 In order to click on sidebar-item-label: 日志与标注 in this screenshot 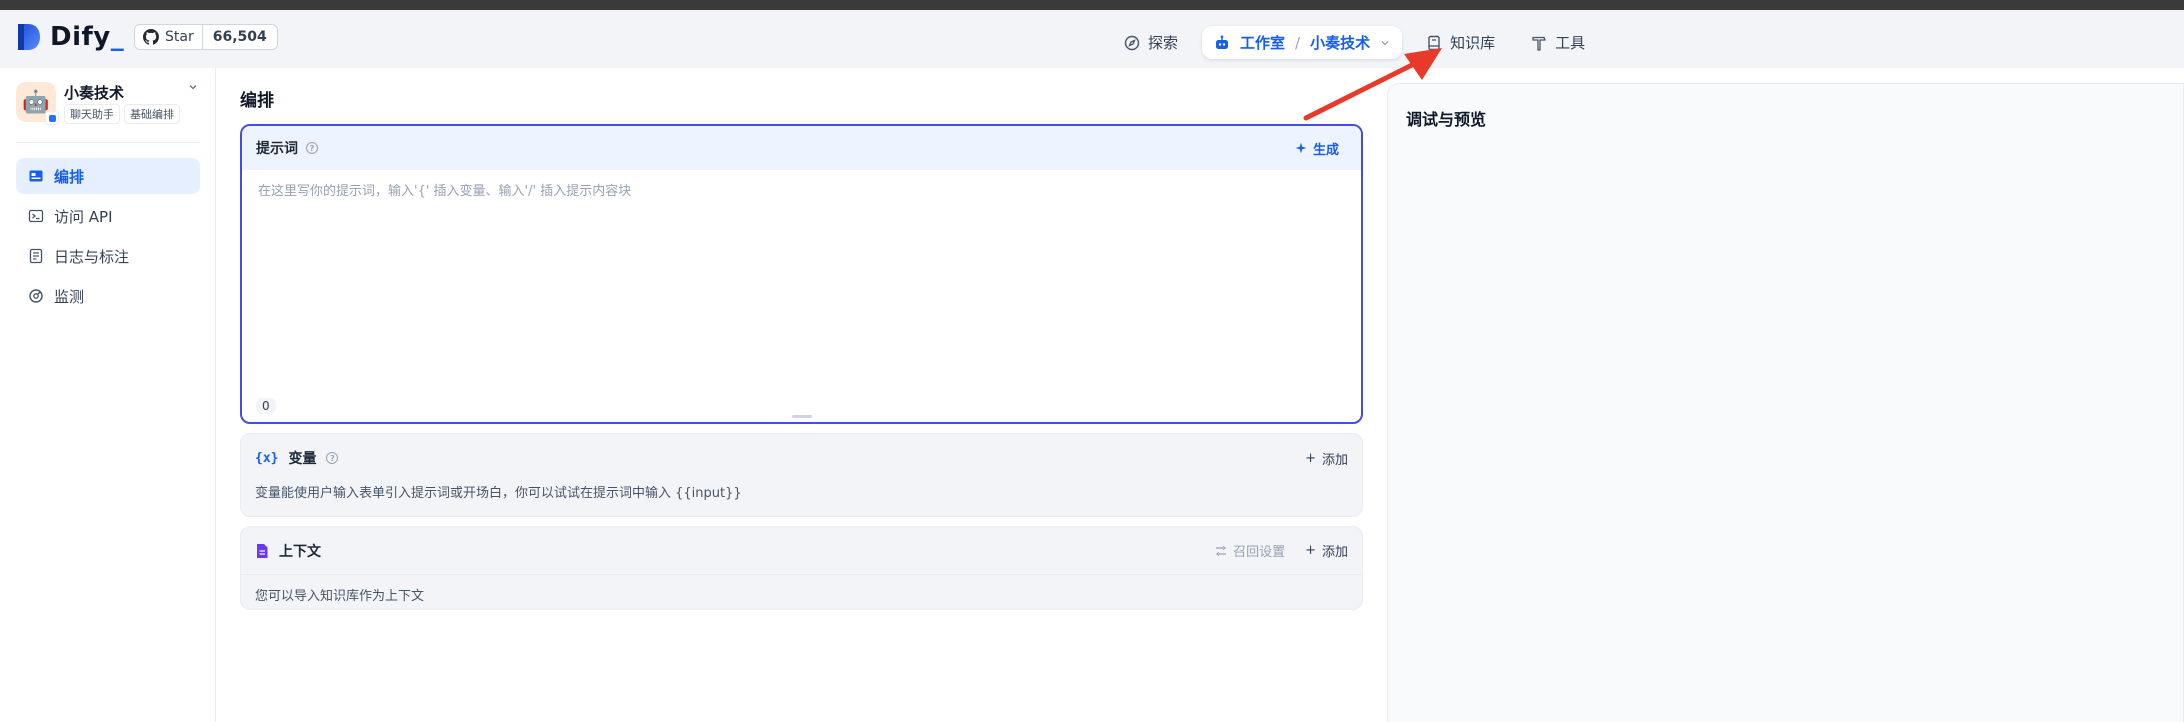, I will do `click(92, 256)`.